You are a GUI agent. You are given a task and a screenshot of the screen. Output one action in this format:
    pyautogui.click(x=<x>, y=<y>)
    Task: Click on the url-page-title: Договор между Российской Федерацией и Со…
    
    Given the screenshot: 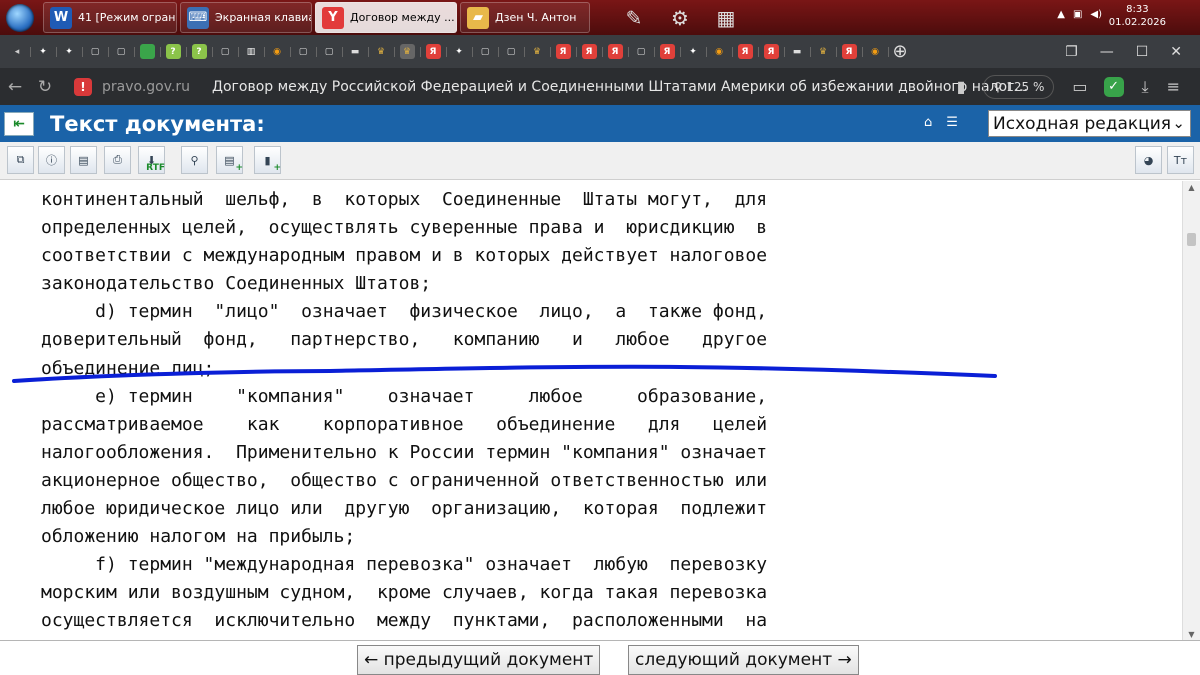 What is the action you would take?
    pyautogui.click(x=620, y=87)
    